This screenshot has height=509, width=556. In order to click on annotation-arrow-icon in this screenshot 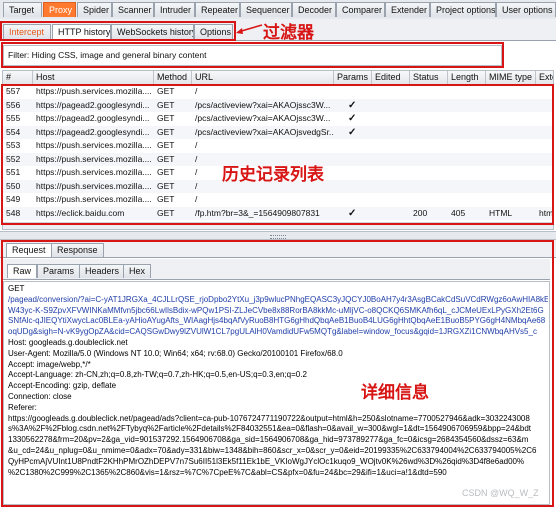, I will do `click(249, 29)`.